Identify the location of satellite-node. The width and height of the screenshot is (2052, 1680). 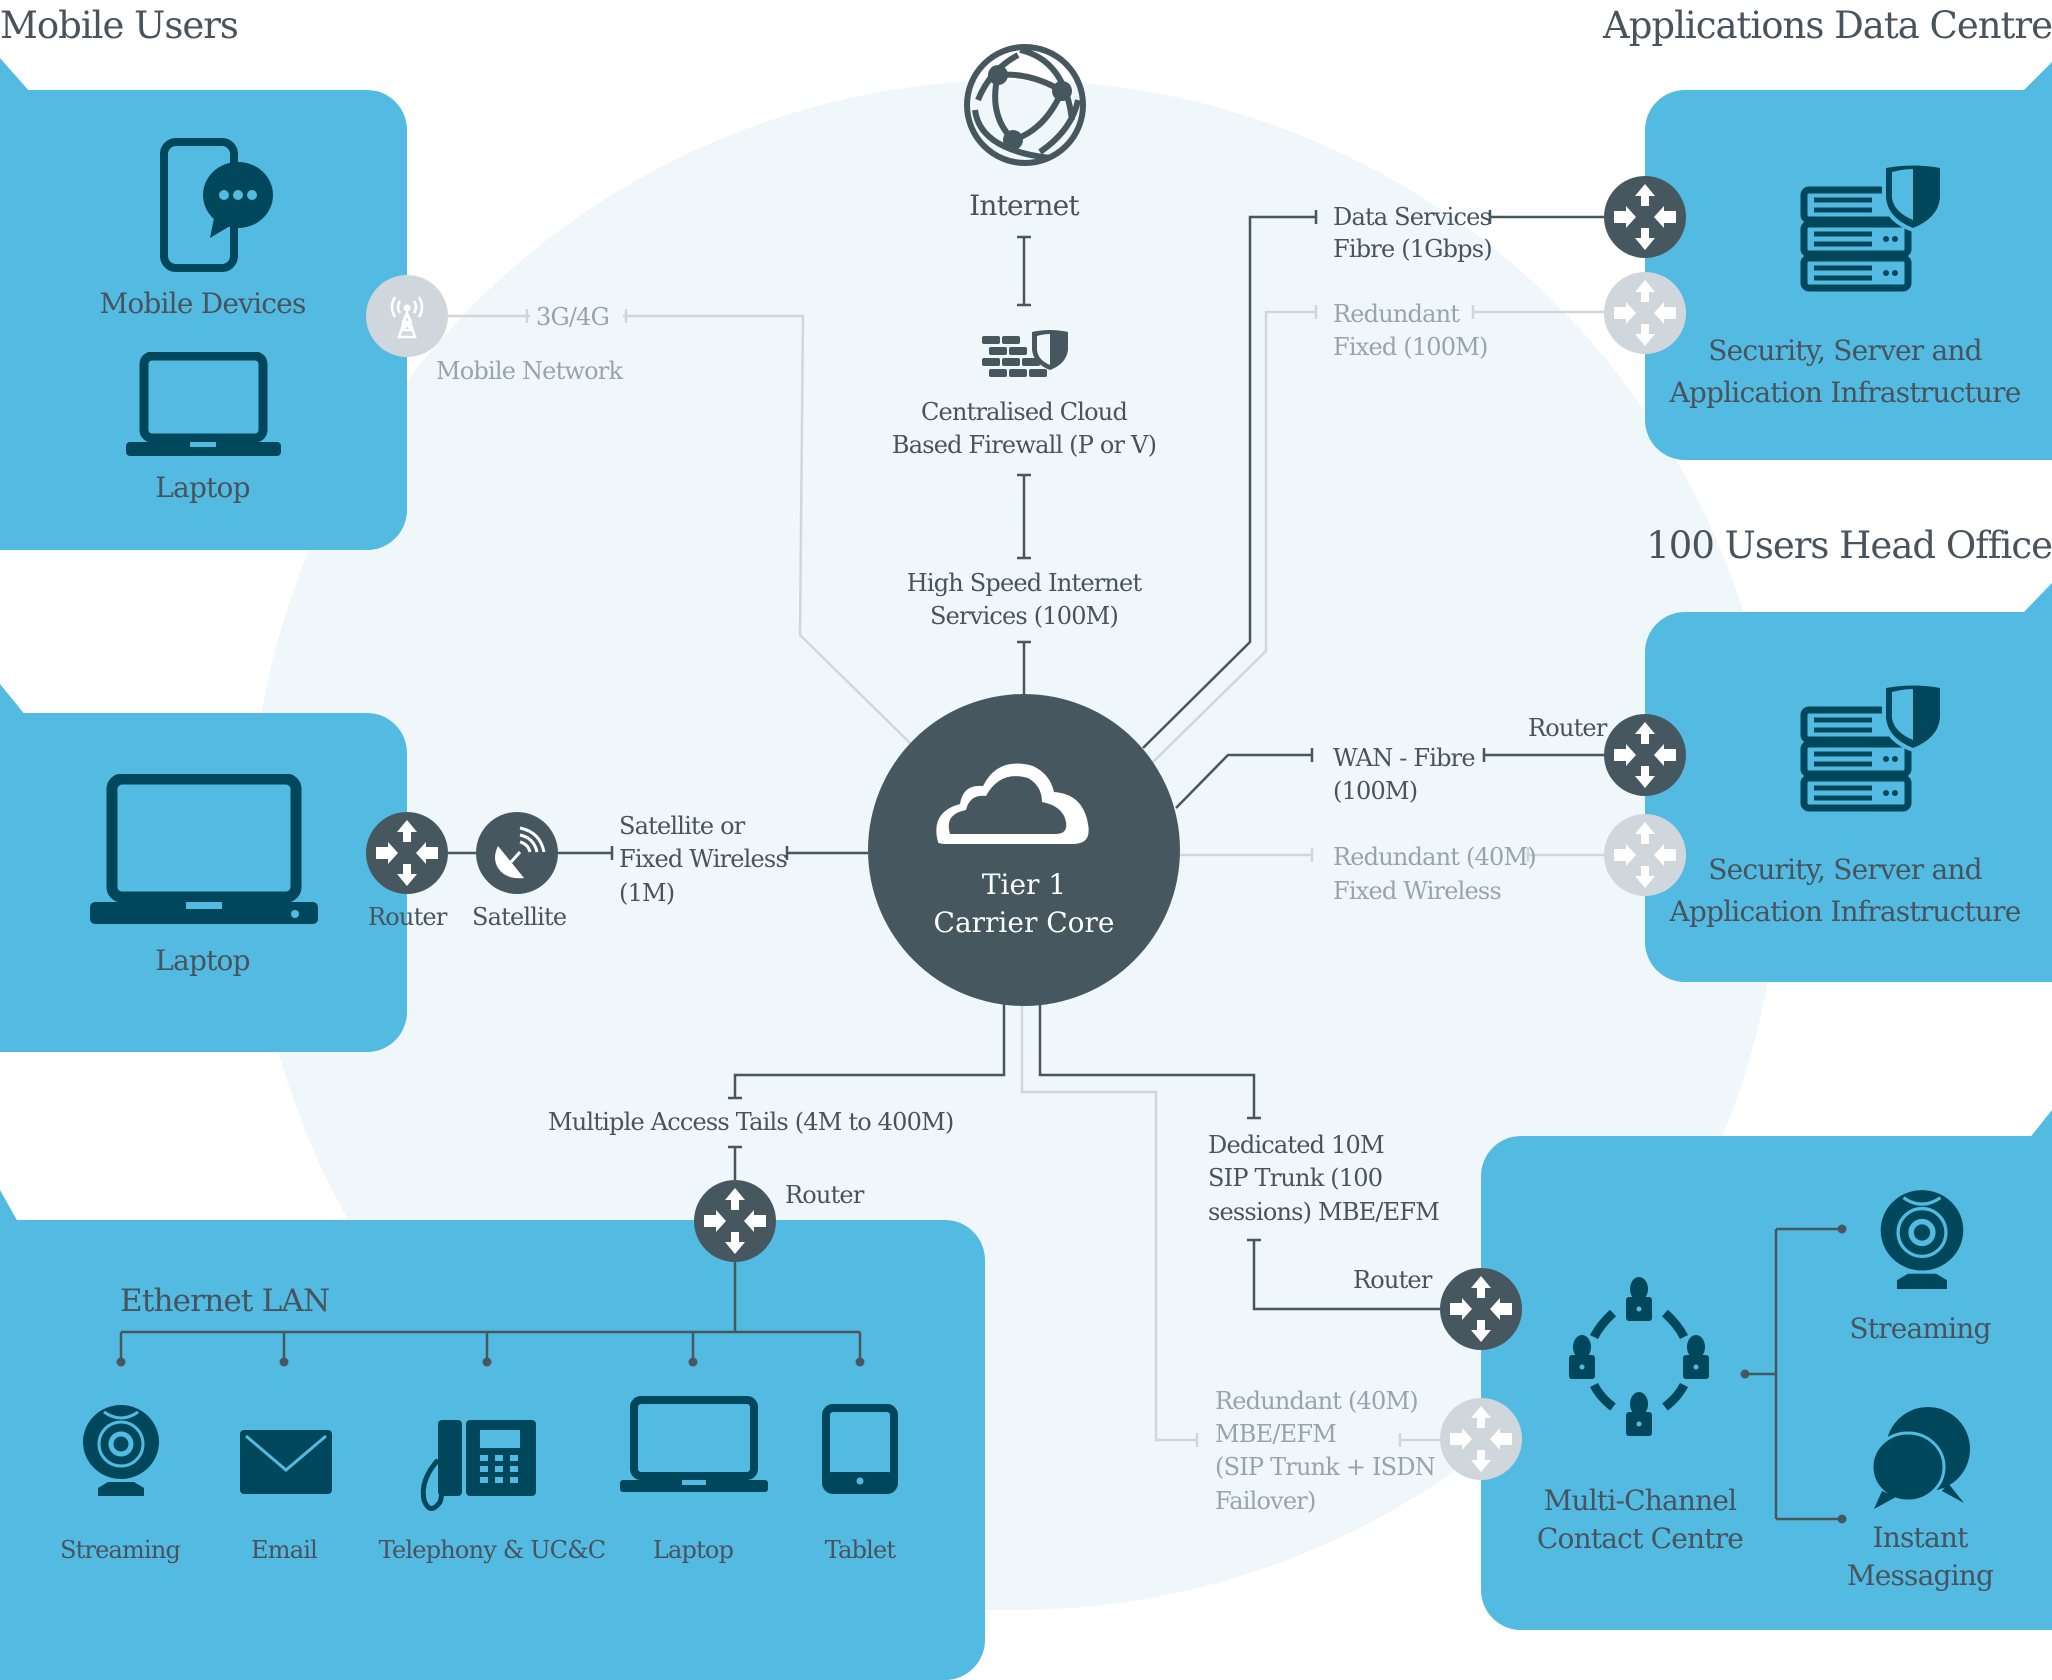
(517, 853).